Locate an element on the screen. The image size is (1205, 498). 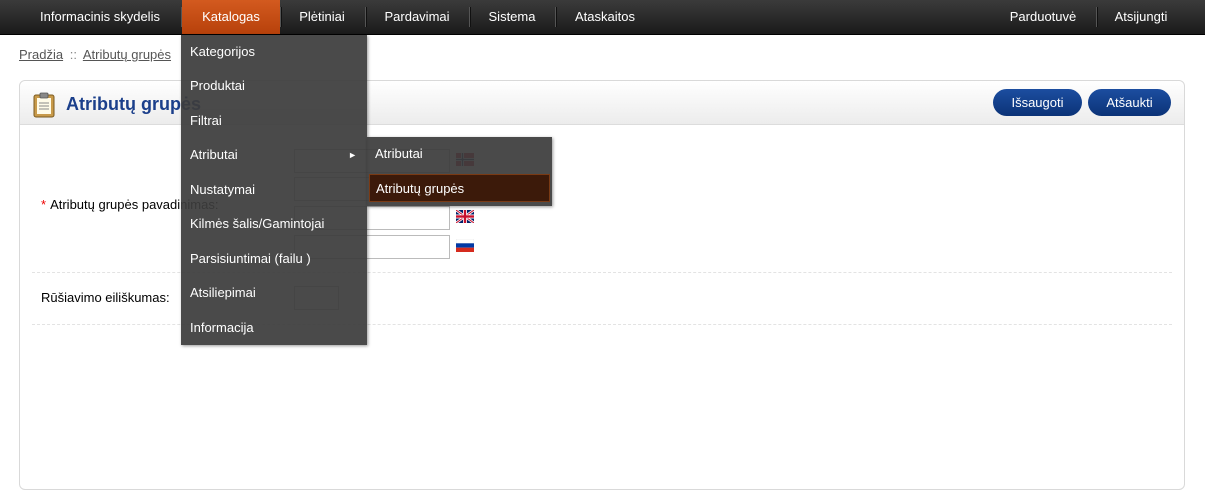
breadcrumb: Pradžia :: Atributų grupės is located at coordinates (95, 54).